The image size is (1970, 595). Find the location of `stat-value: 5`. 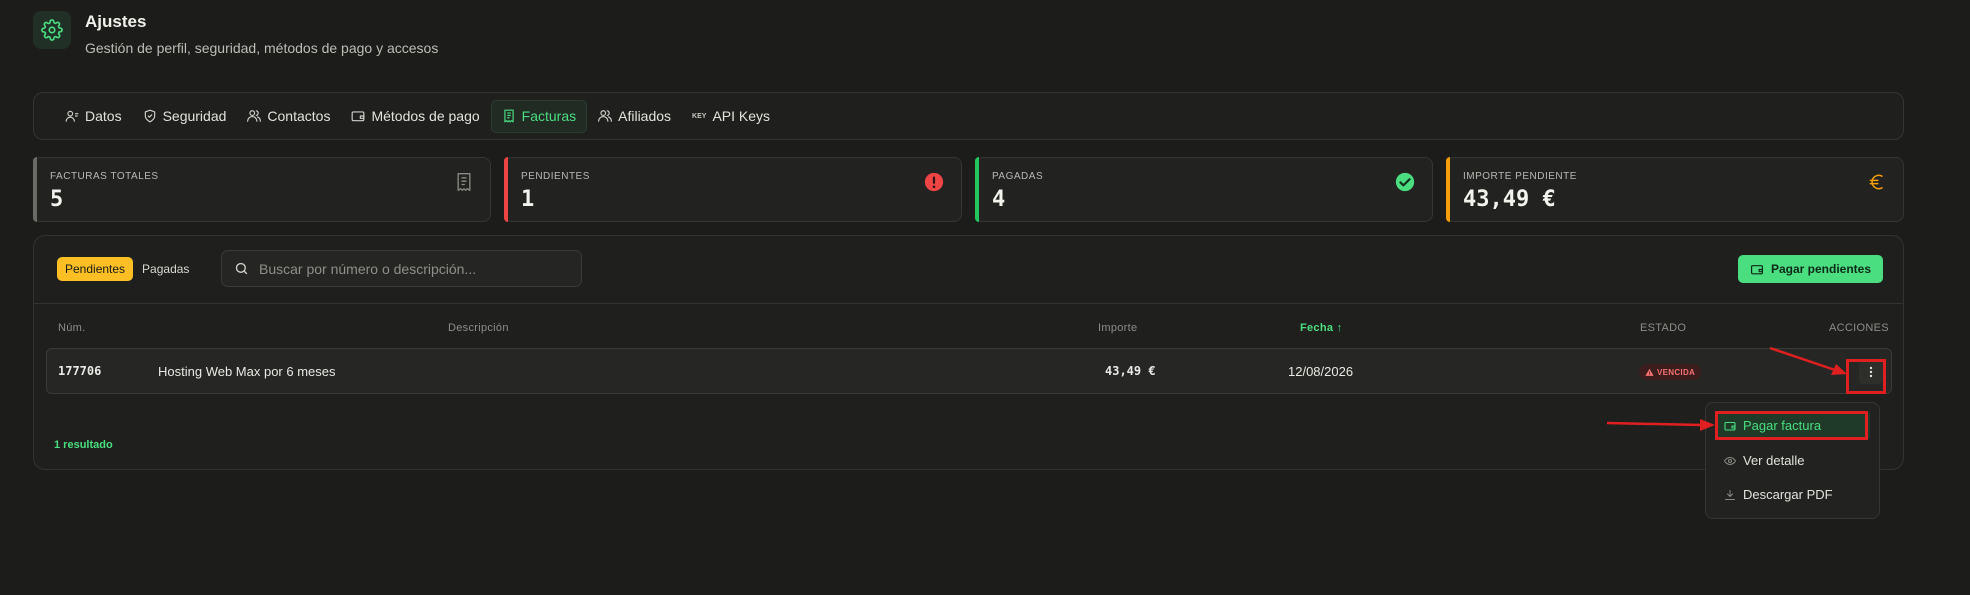

stat-value: 5 is located at coordinates (57, 199).